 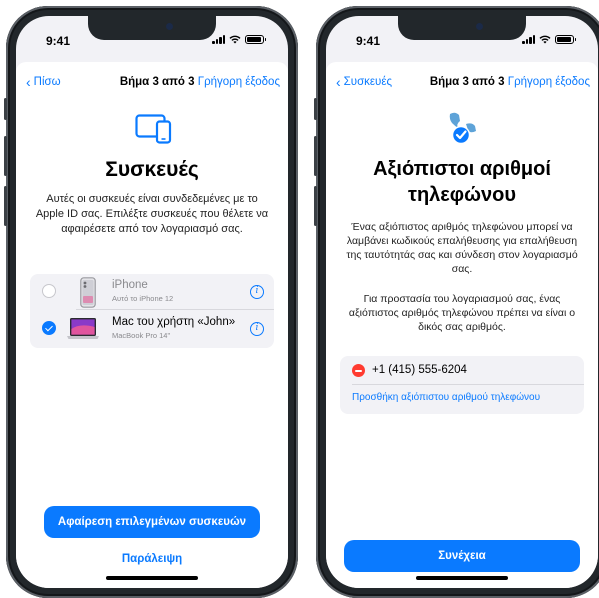 I want to click on page-title-line2: τηλεφώνου, so click(x=462, y=195).